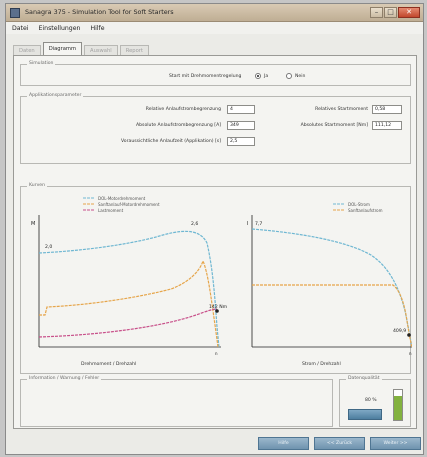 This screenshot has height=457, width=427. I want to click on dol-current-curve, so click(331, 288).